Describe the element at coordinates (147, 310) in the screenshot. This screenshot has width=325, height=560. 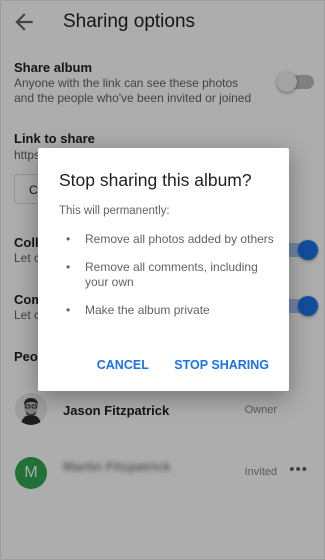
I see `list-item-text: Make the album private` at that location.